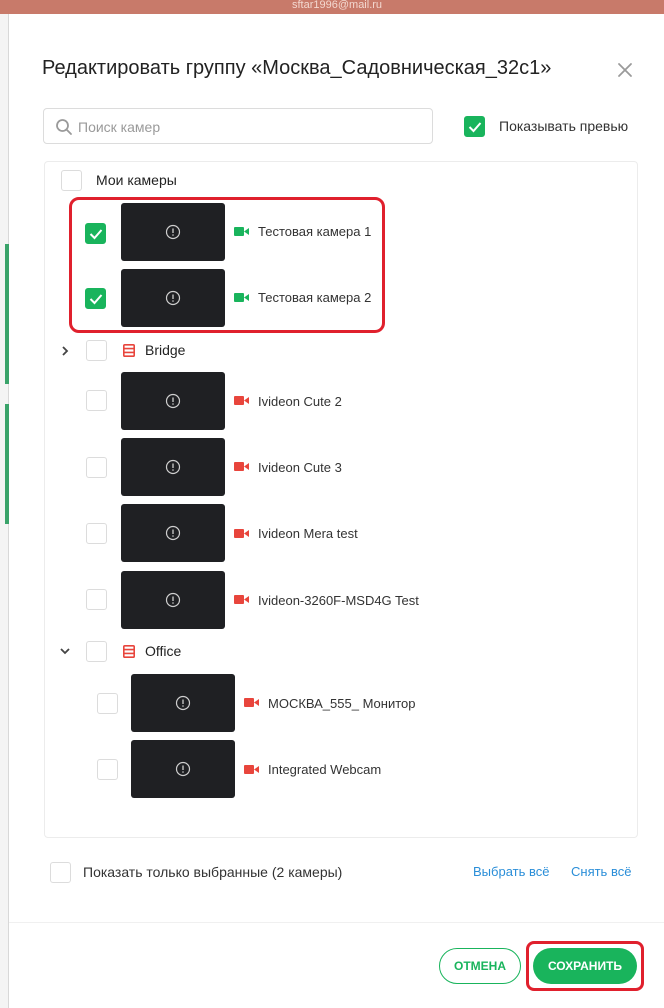  I want to click on show-preview-label: Показывать превью, so click(564, 126).